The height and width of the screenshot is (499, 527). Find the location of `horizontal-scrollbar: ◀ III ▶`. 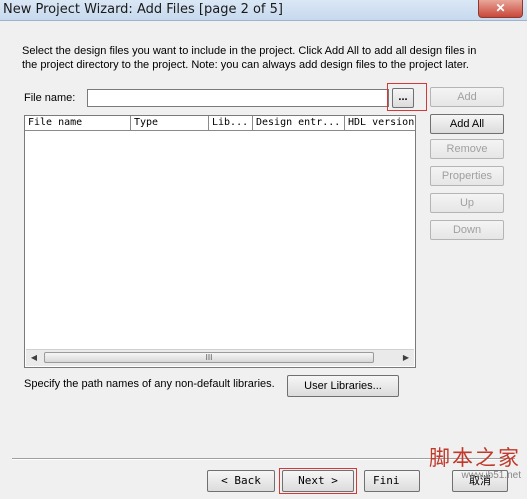

horizontal-scrollbar: ◀ III ▶ is located at coordinates (220, 357).